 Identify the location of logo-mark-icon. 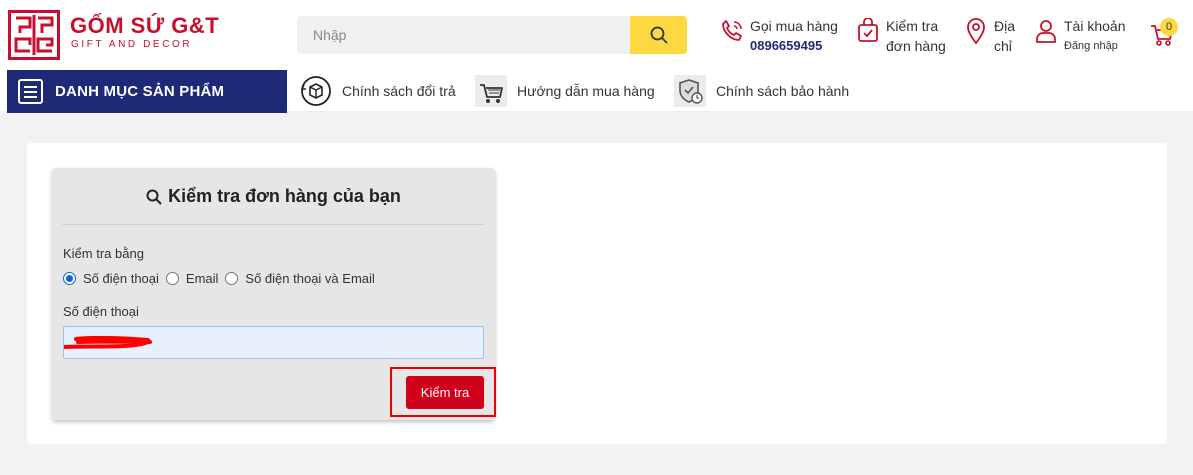
(34, 35).